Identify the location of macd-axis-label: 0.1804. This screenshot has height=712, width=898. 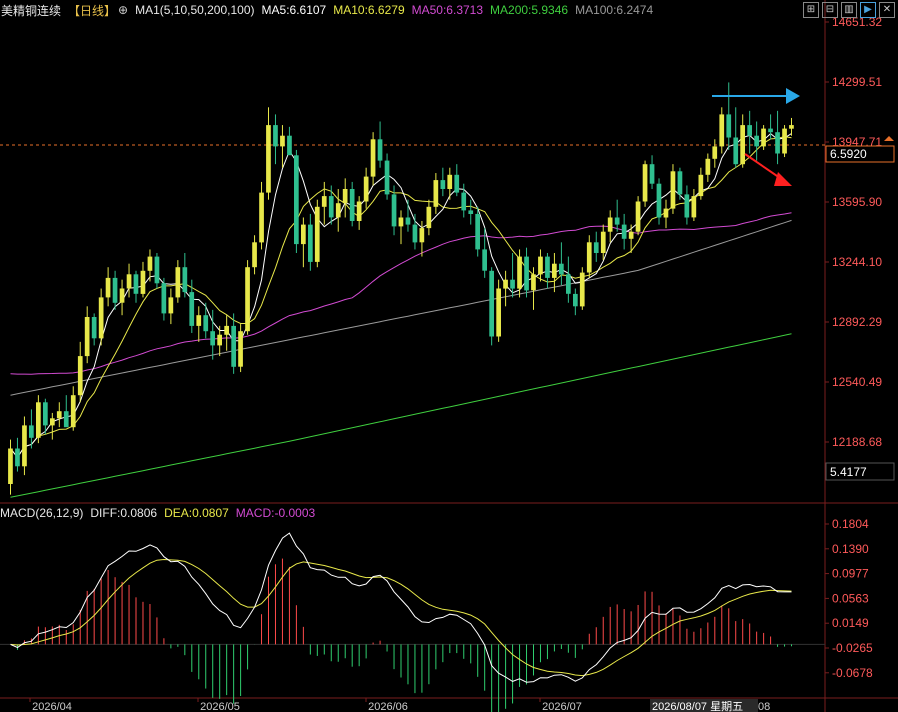
(850, 524).